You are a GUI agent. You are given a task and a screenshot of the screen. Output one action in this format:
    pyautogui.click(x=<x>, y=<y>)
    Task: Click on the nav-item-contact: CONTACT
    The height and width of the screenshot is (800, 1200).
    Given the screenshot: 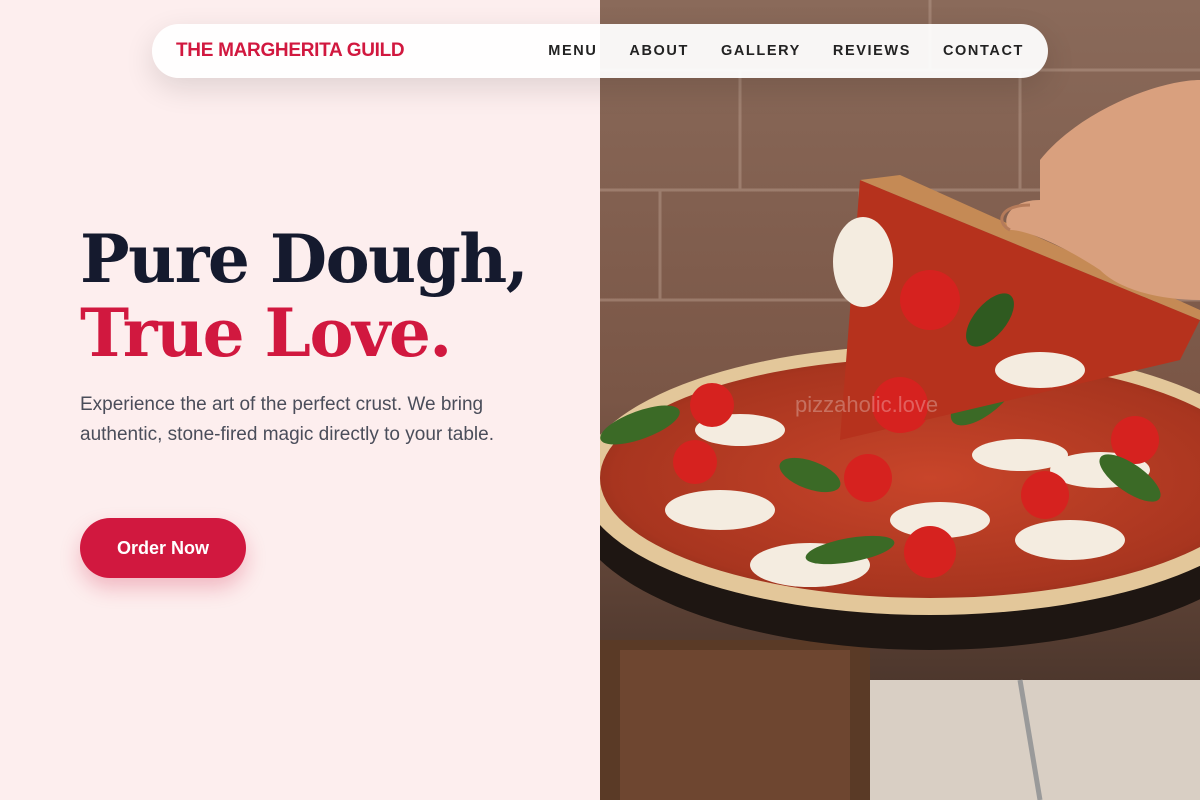 What is the action you would take?
    pyautogui.click(x=983, y=51)
    